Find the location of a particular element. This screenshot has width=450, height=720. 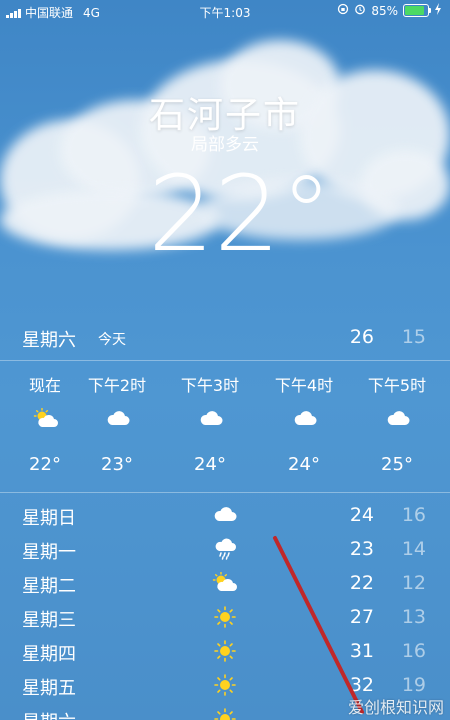

daily-high: 27 is located at coordinates (361, 617).